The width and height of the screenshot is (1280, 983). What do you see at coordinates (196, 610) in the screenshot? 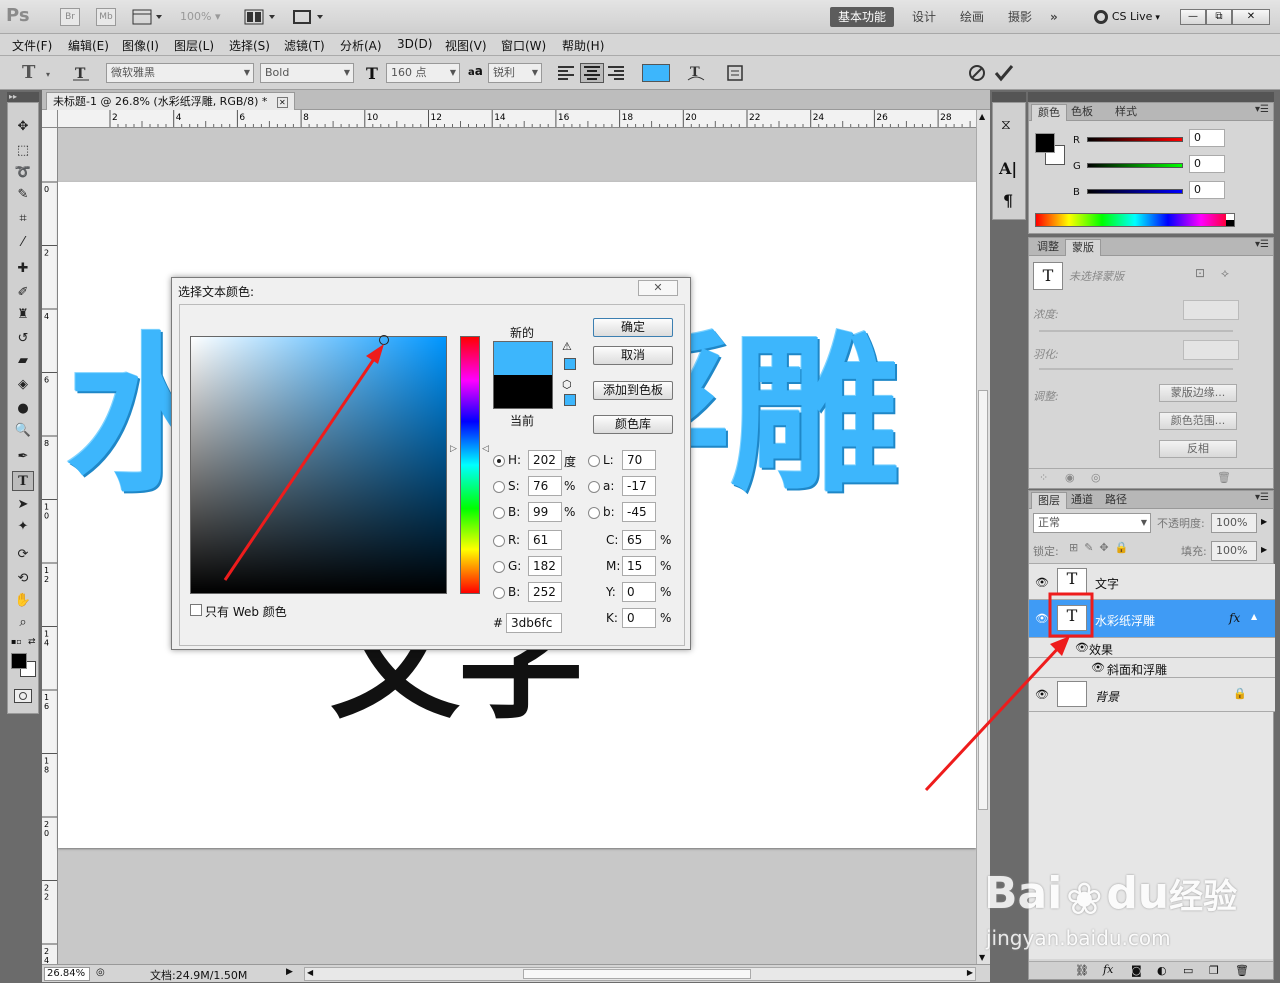
I see `web-only-checkbox` at bounding box center [196, 610].